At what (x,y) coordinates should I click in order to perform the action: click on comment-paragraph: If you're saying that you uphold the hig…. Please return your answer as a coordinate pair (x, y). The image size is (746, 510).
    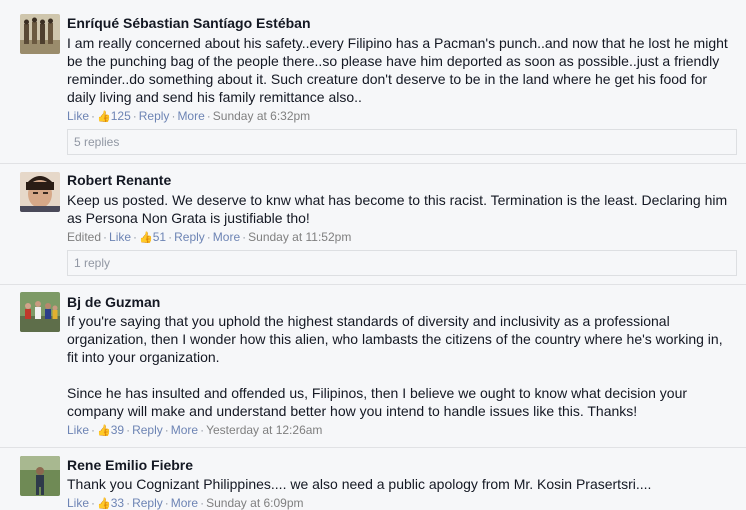
    Looking at the image, I should click on (395, 339).